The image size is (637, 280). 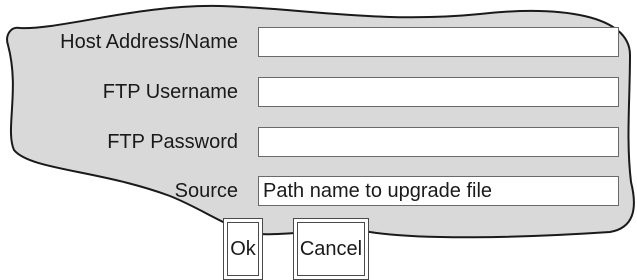 What do you see at coordinates (438, 92) in the screenshot?
I see `ftp-username-input` at bounding box center [438, 92].